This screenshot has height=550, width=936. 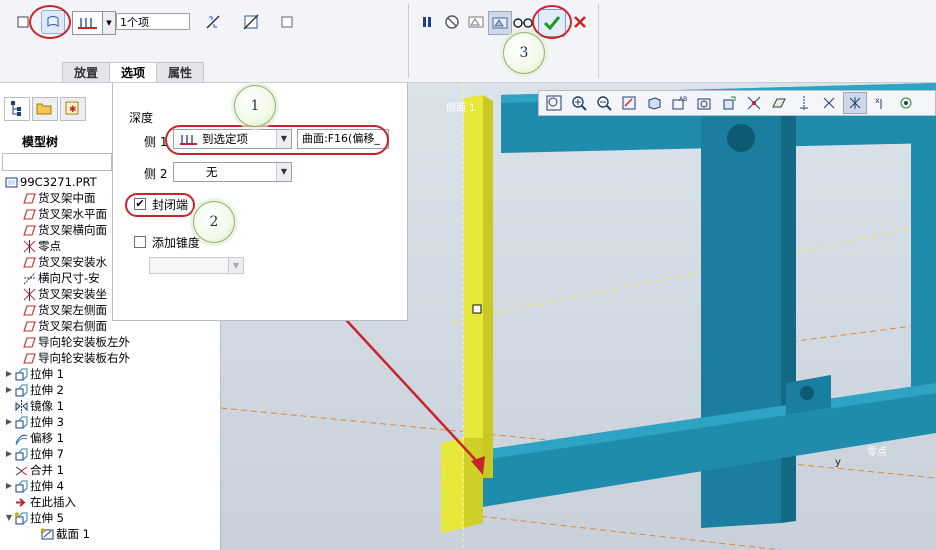 What do you see at coordinates (251, 22) in the screenshot?
I see `remove-material-icon` at bounding box center [251, 22].